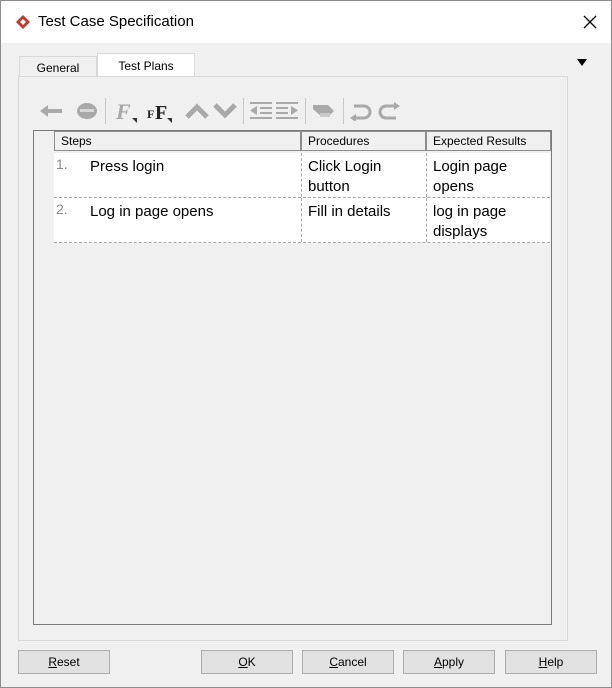 This screenshot has width=612, height=688. I want to click on title-bar: Test Case Specification, so click(306, 22).